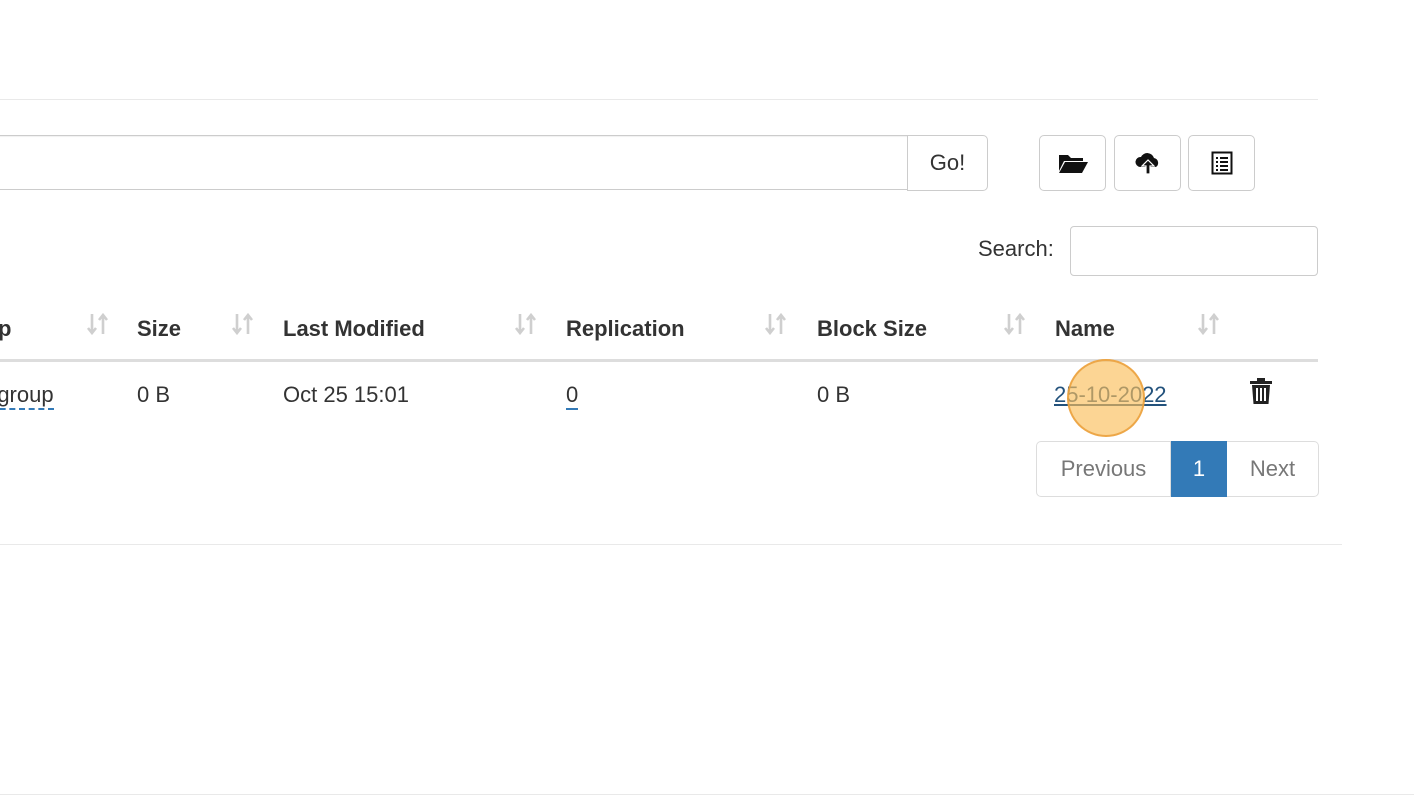 The width and height of the screenshot is (1414, 796). What do you see at coordinates (354, 329) in the screenshot?
I see `column-header-last-modified: Last Modified` at bounding box center [354, 329].